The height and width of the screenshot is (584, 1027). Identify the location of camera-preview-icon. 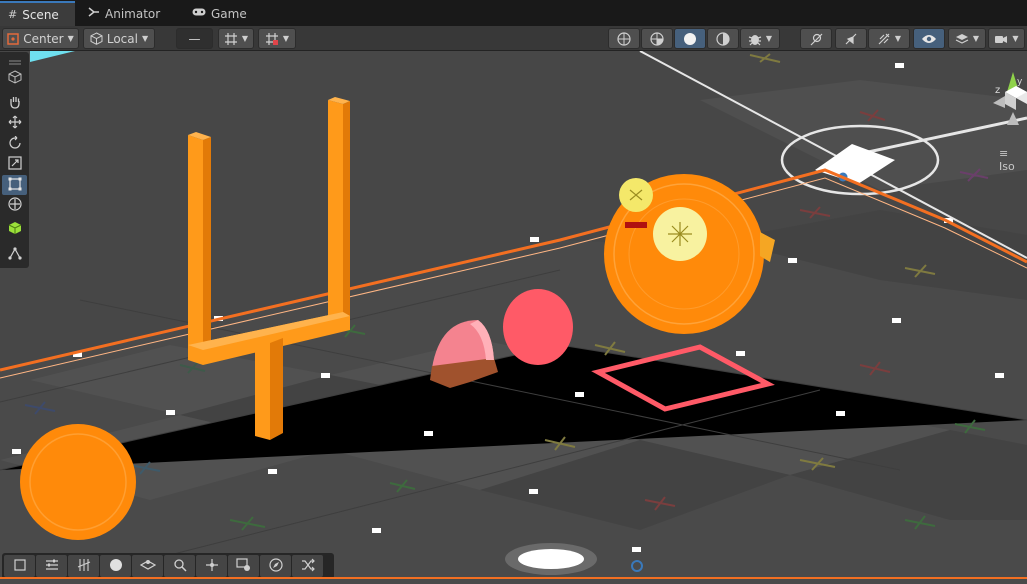
(243, 566).